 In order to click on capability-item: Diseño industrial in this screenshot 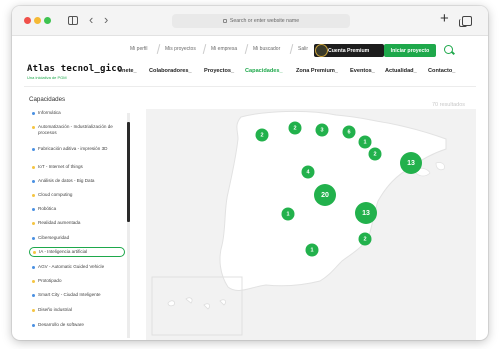, I will do `click(77, 310)`.